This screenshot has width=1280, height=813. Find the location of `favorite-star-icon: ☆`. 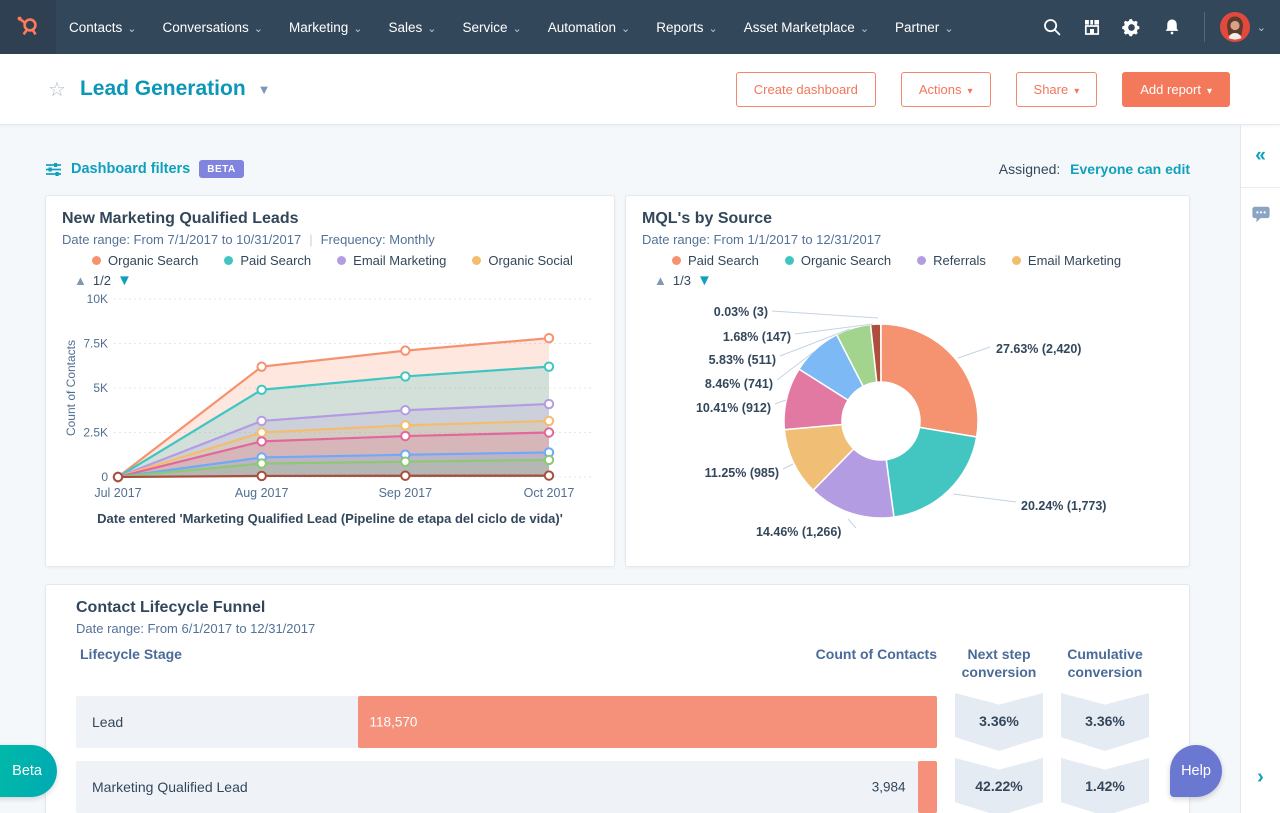

favorite-star-icon: ☆ is located at coordinates (57, 89).